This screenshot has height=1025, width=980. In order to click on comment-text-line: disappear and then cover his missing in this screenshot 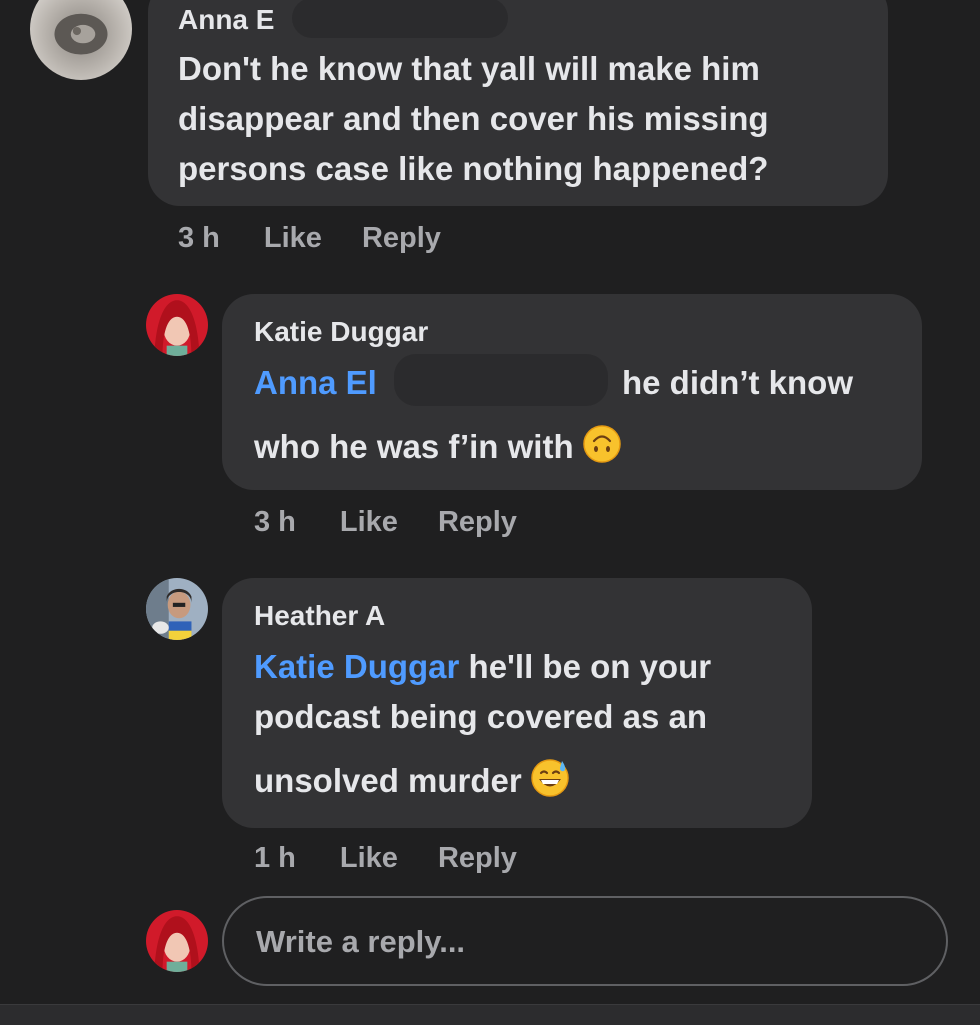, I will do `click(473, 118)`.